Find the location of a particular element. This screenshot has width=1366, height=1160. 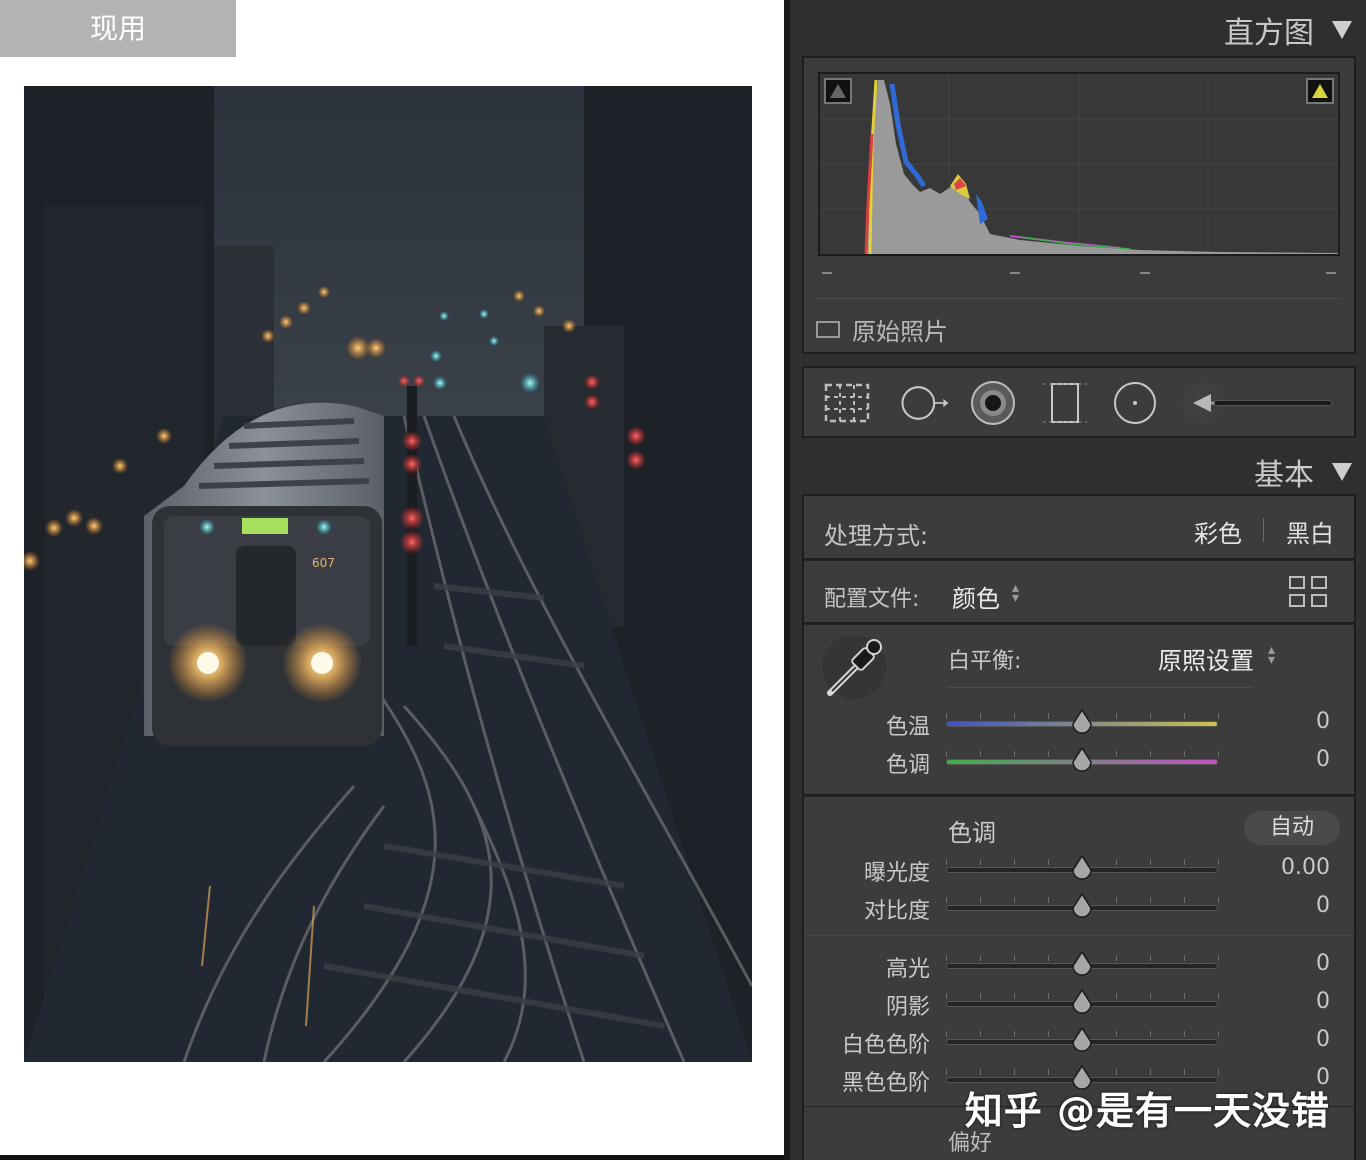

histogram-header: 直方图 is located at coordinates (1288, 30).